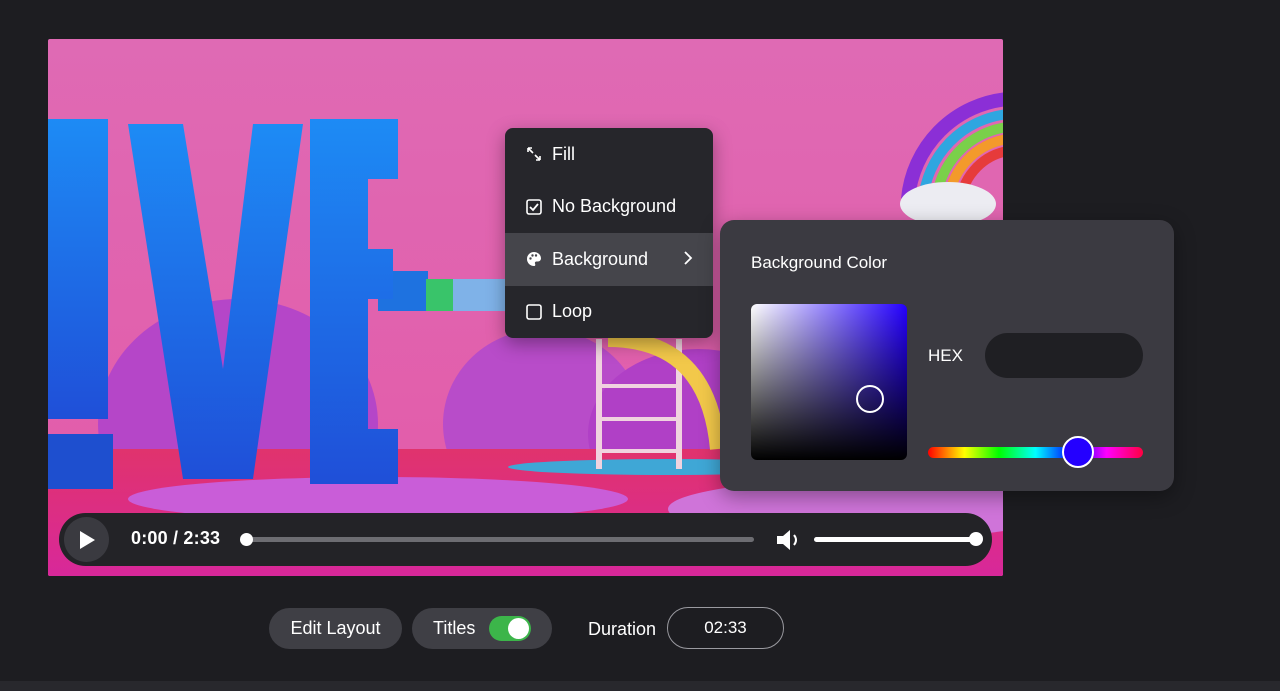 The height and width of the screenshot is (691, 1280). What do you see at coordinates (870, 399) in the screenshot?
I see `color-picker-cursor` at bounding box center [870, 399].